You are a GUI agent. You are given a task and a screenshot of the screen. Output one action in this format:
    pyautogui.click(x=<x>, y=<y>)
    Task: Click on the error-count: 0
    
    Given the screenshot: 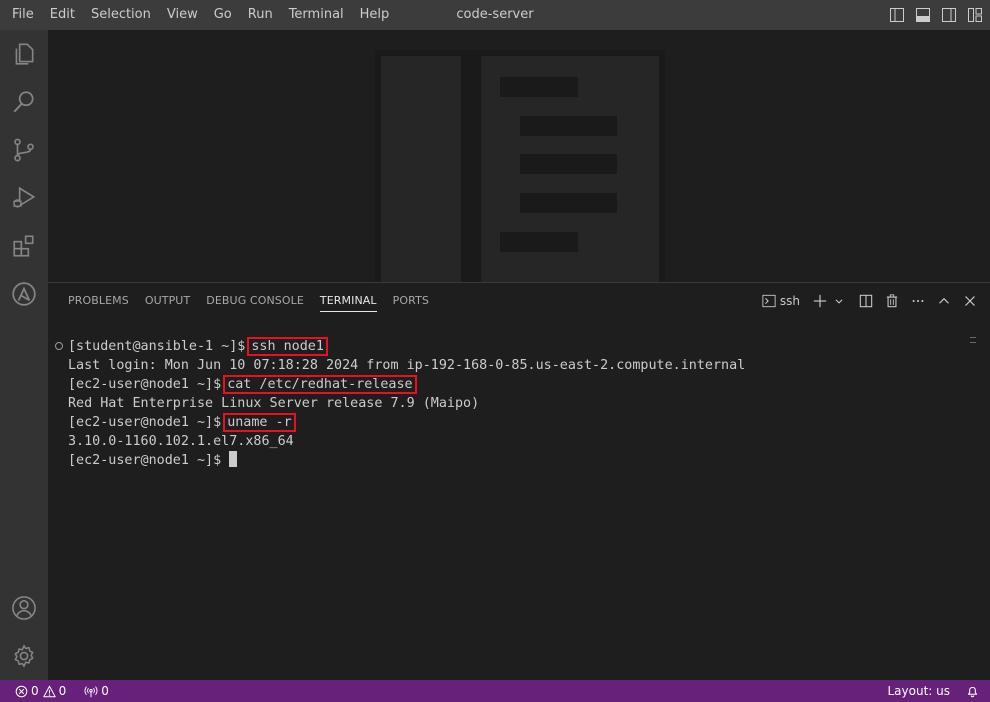 What is the action you would take?
    pyautogui.click(x=35, y=691)
    